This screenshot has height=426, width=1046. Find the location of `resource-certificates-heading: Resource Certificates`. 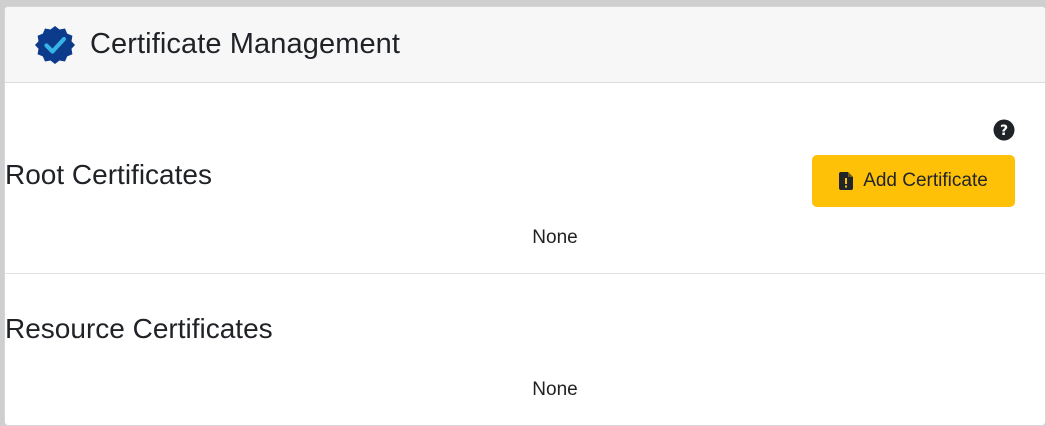

resource-certificates-heading: Resource Certificates is located at coordinates (139, 328).